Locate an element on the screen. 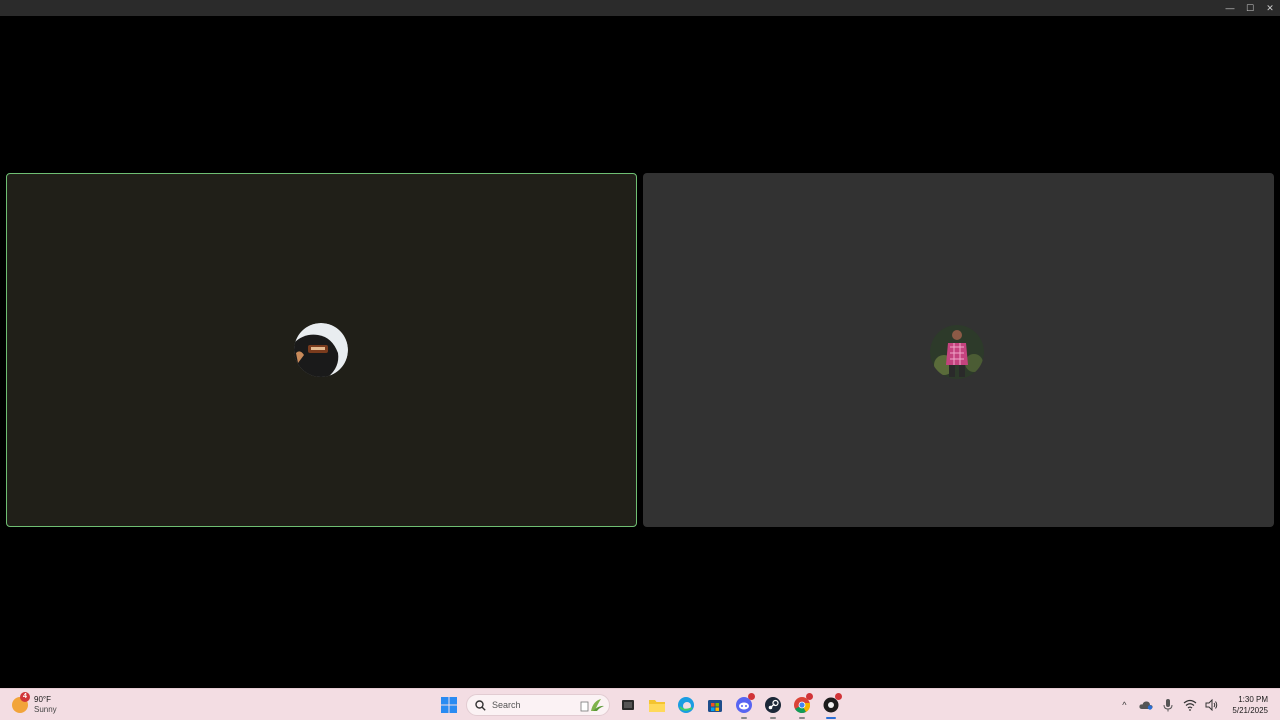 The height and width of the screenshot is (720, 1280). search-icon is located at coordinates (480, 705).